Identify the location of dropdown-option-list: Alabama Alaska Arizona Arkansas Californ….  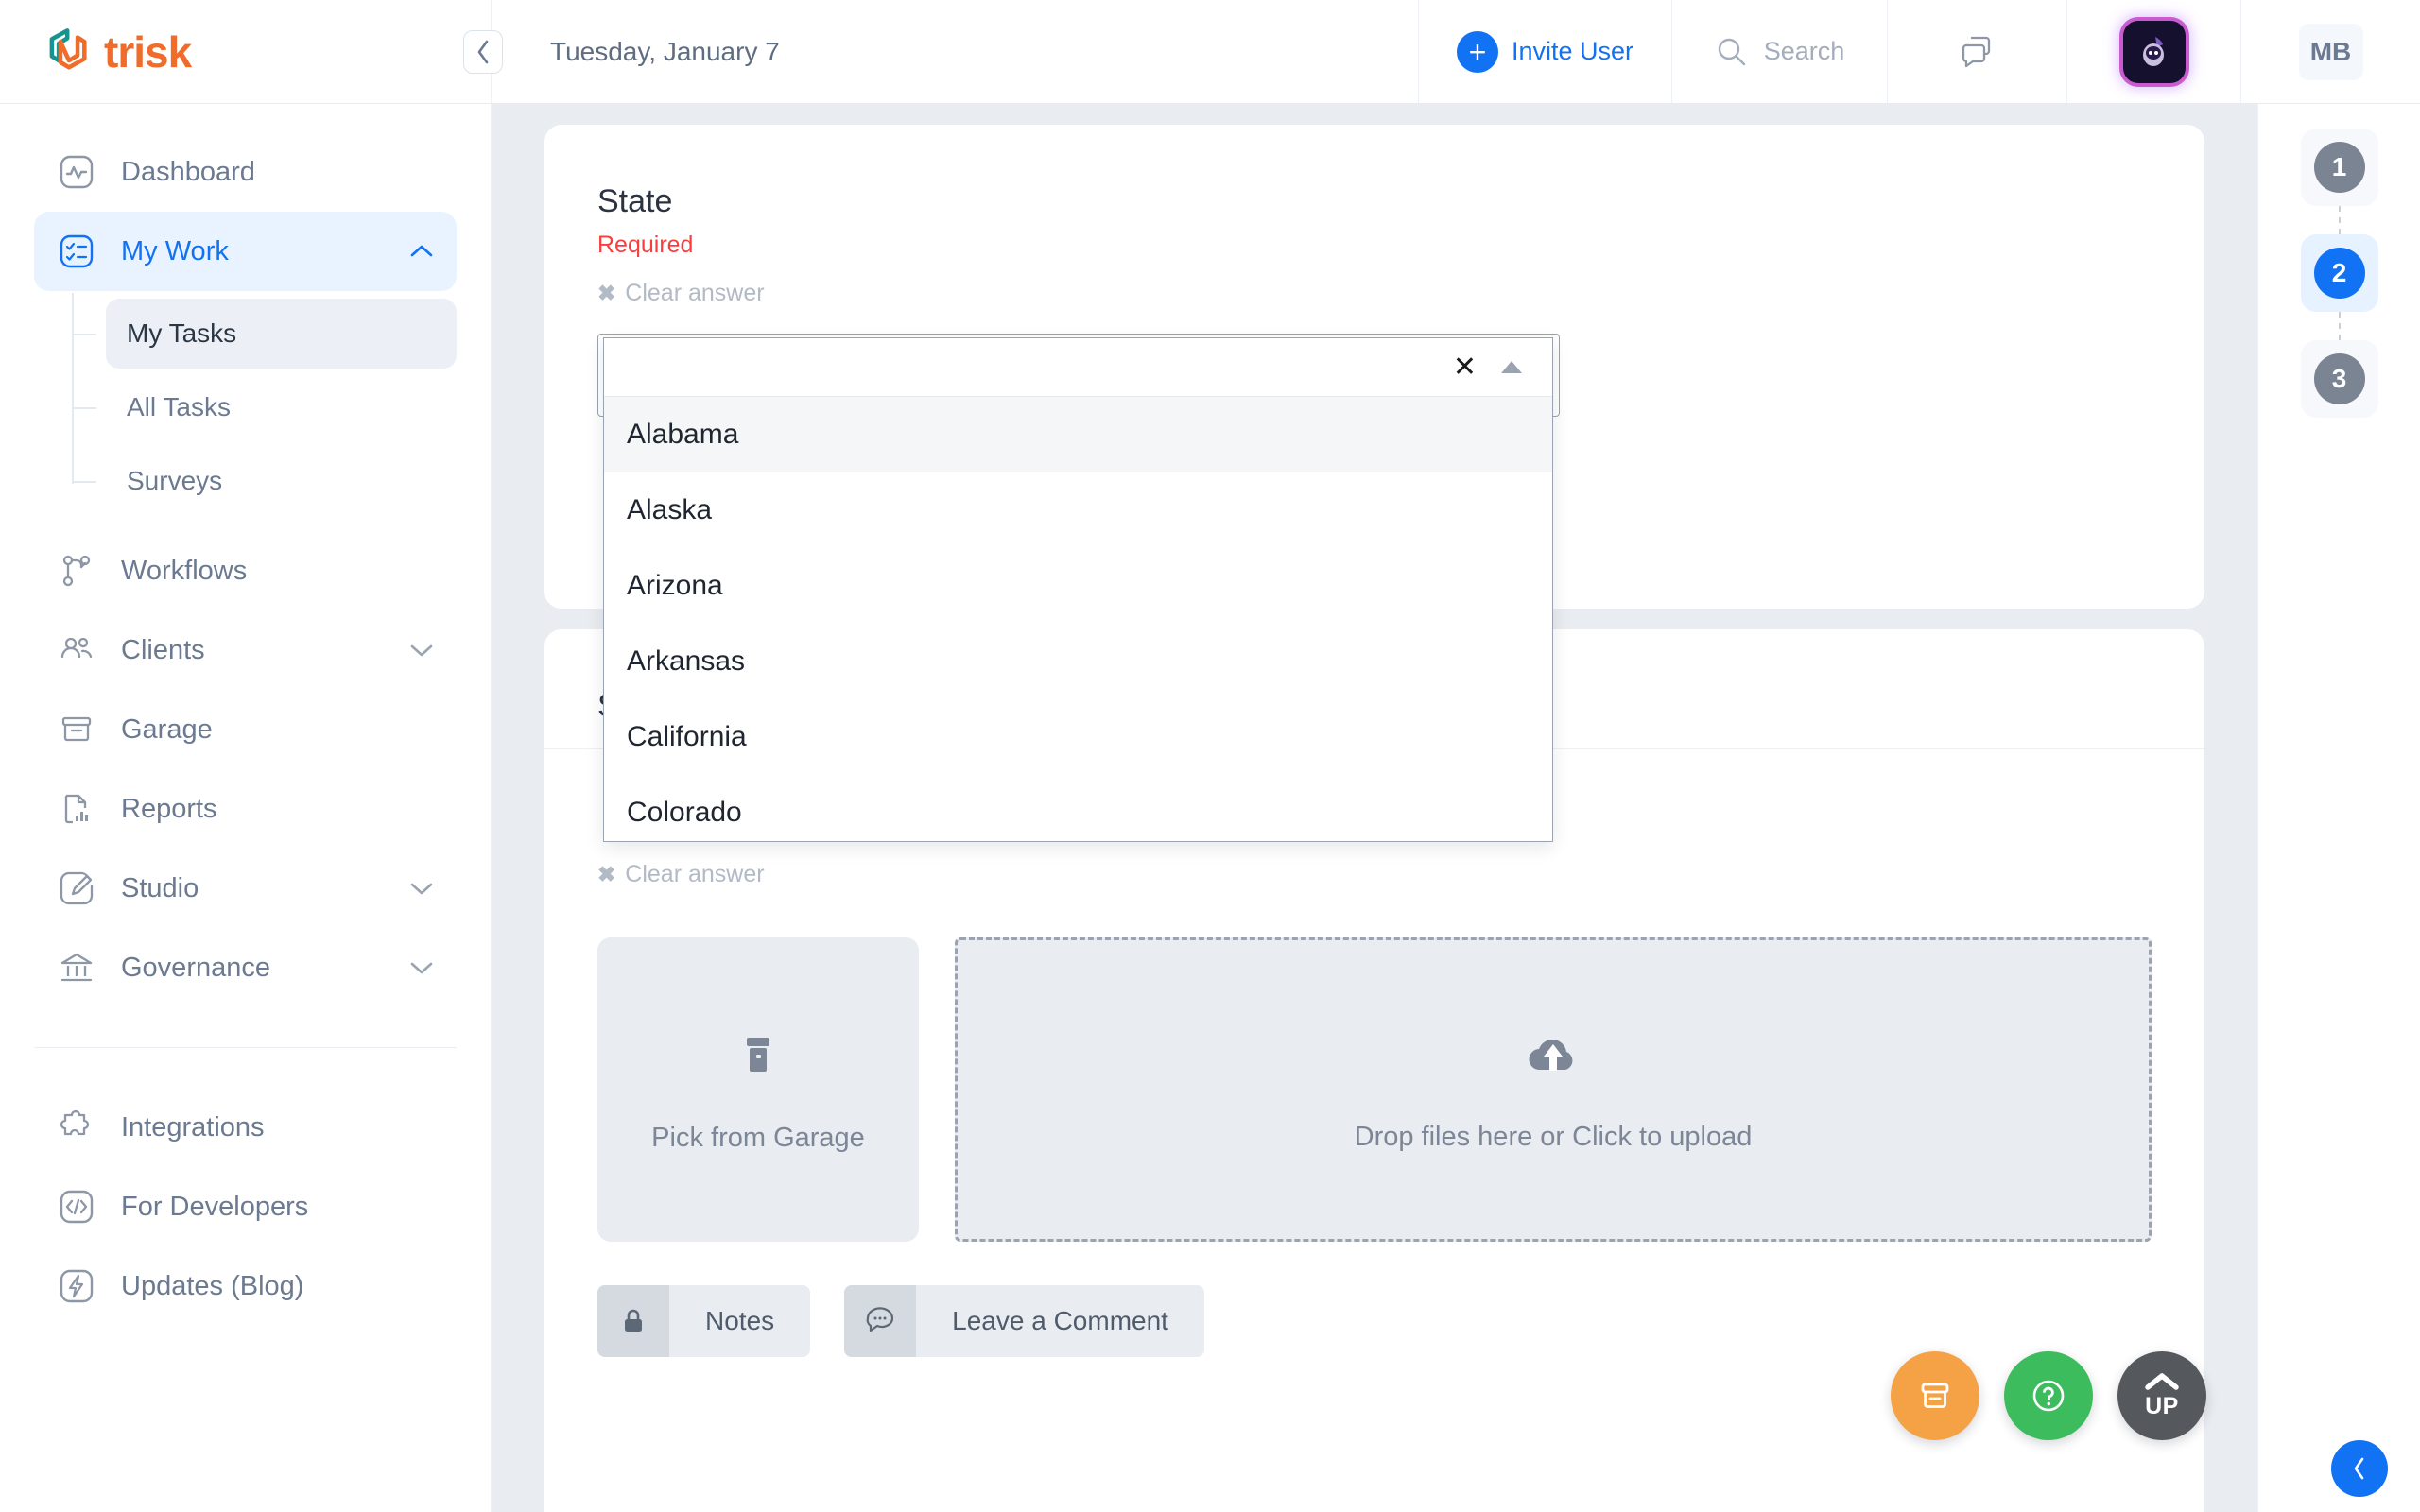
(1078, 619).